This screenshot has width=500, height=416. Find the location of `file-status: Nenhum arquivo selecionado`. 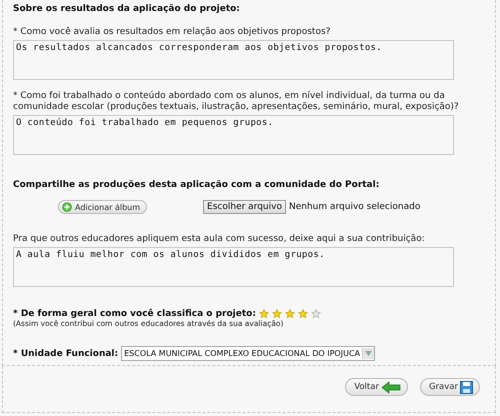

file-status: Nenhum arquivo selecionado is located at coordinates (354, 207).